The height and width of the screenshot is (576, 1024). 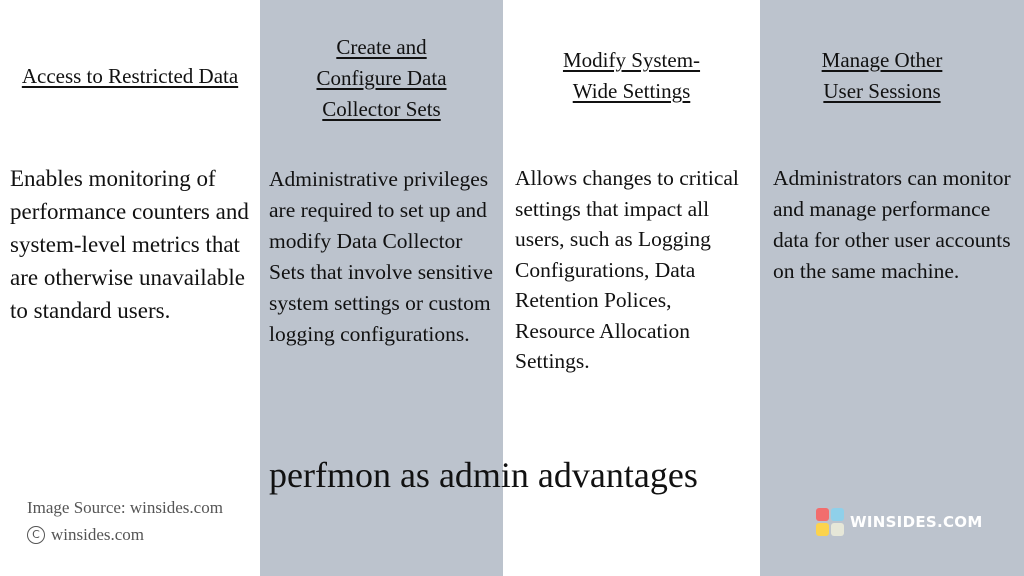 What do you see at coordinates (631, 75) in the screenshot?
I see `heading-modify-system-wide-settings: Modify System- Wide Settings` at bounding box center [631, 75].